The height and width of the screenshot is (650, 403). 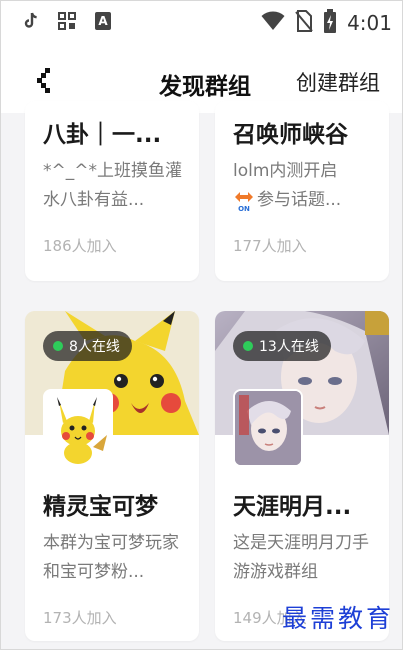 I want to click on group-description-line: lolm内测开启, so click(x=285, y=171).